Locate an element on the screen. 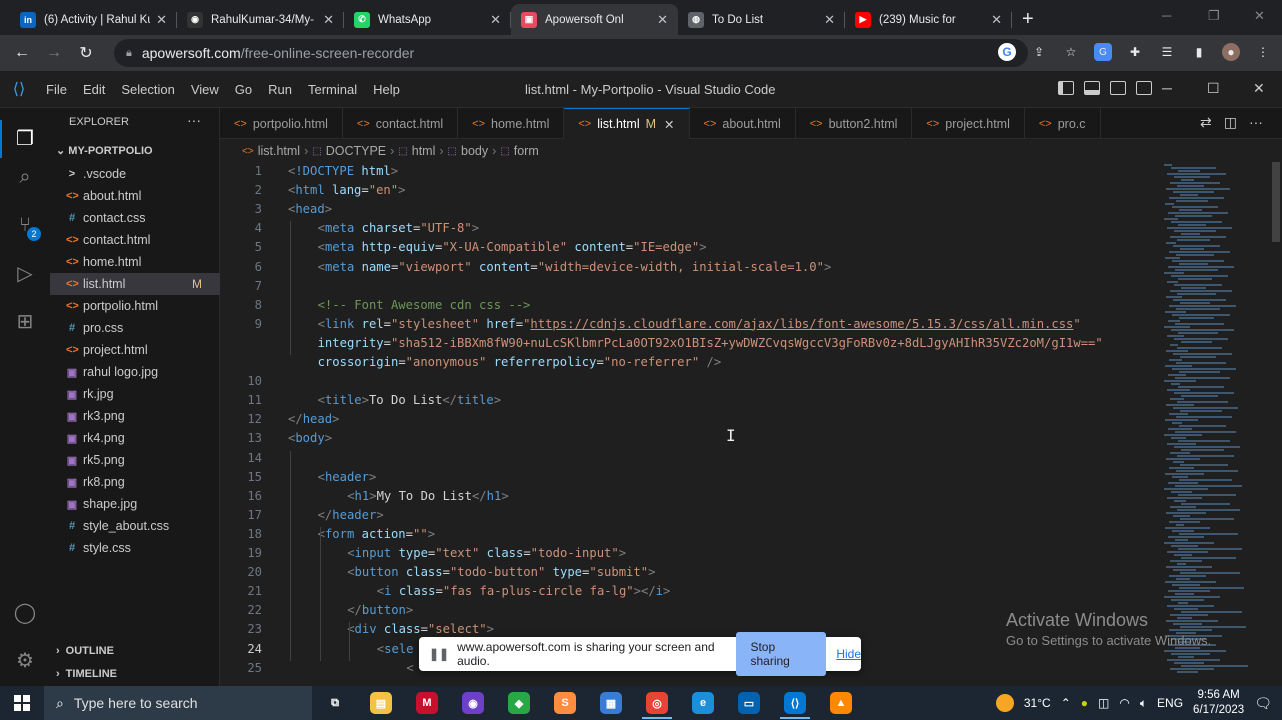 The image size is (1282, 720). editor-tab: <> portpolio.html is located at coordinates (281, 123).